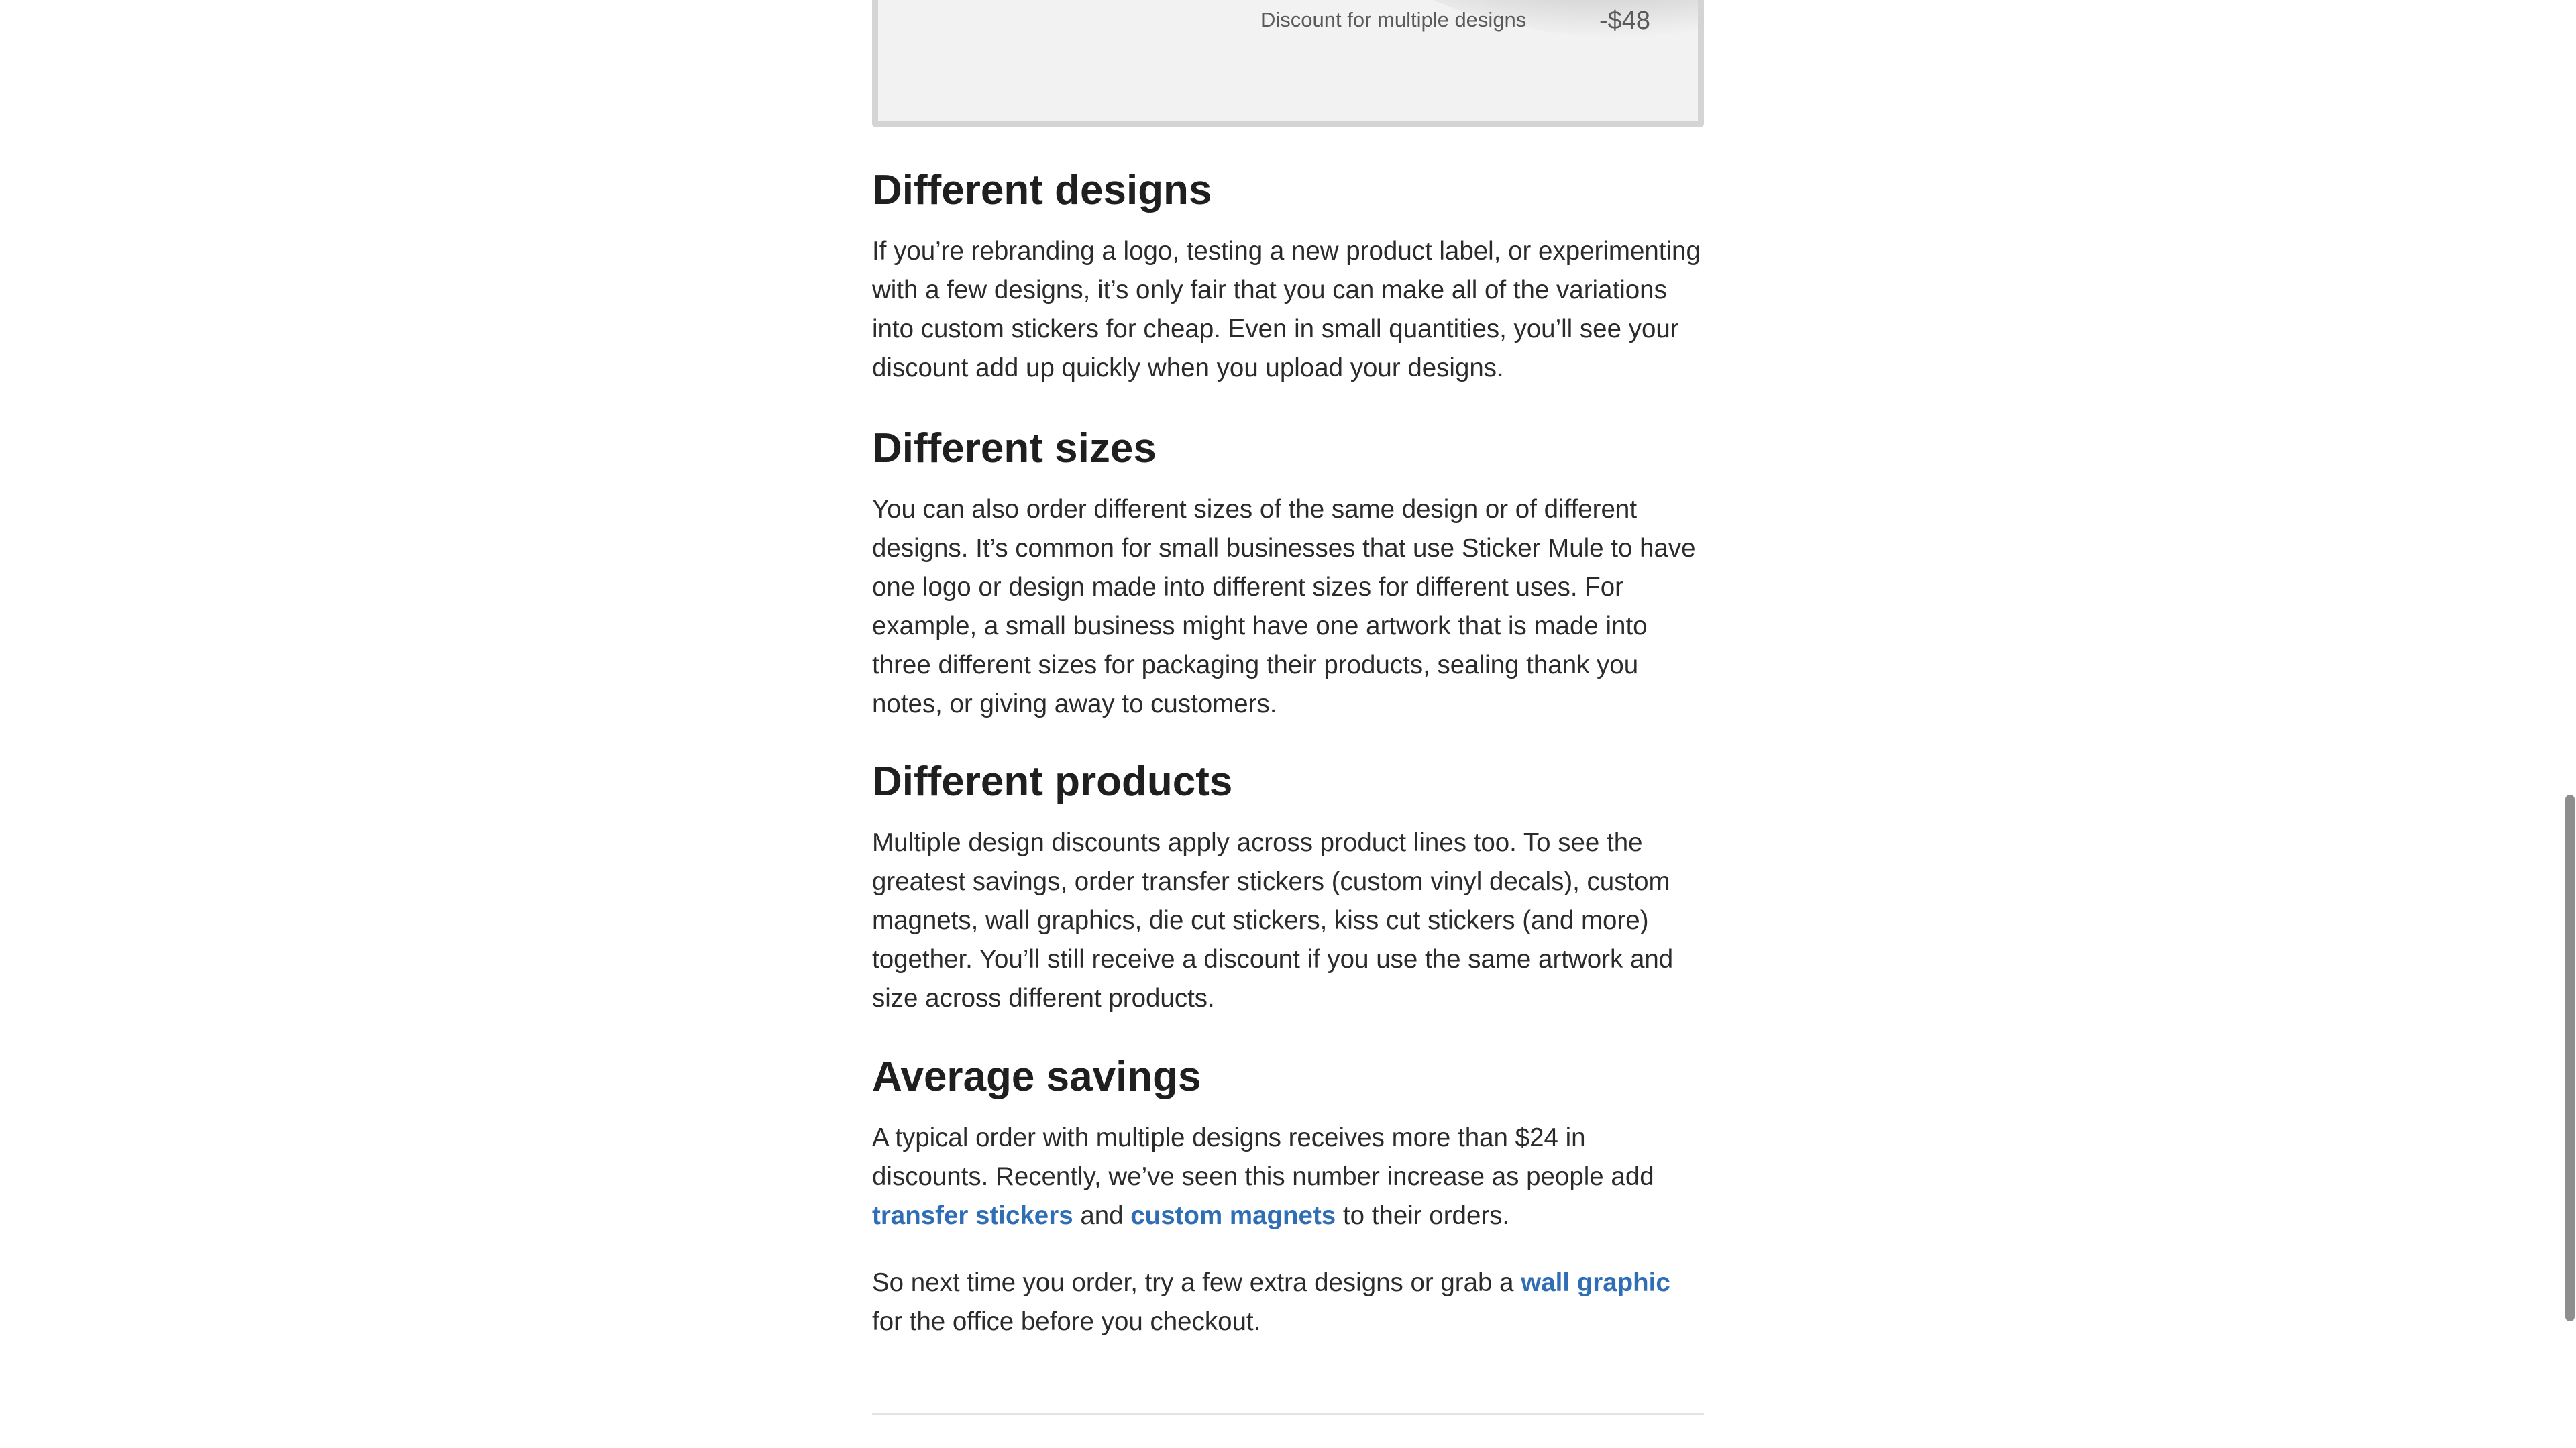  What do you see at coordinates (1052, 782) in the screenshot?
I see `section-heading: Different products` at bounding box center [1052, 782].